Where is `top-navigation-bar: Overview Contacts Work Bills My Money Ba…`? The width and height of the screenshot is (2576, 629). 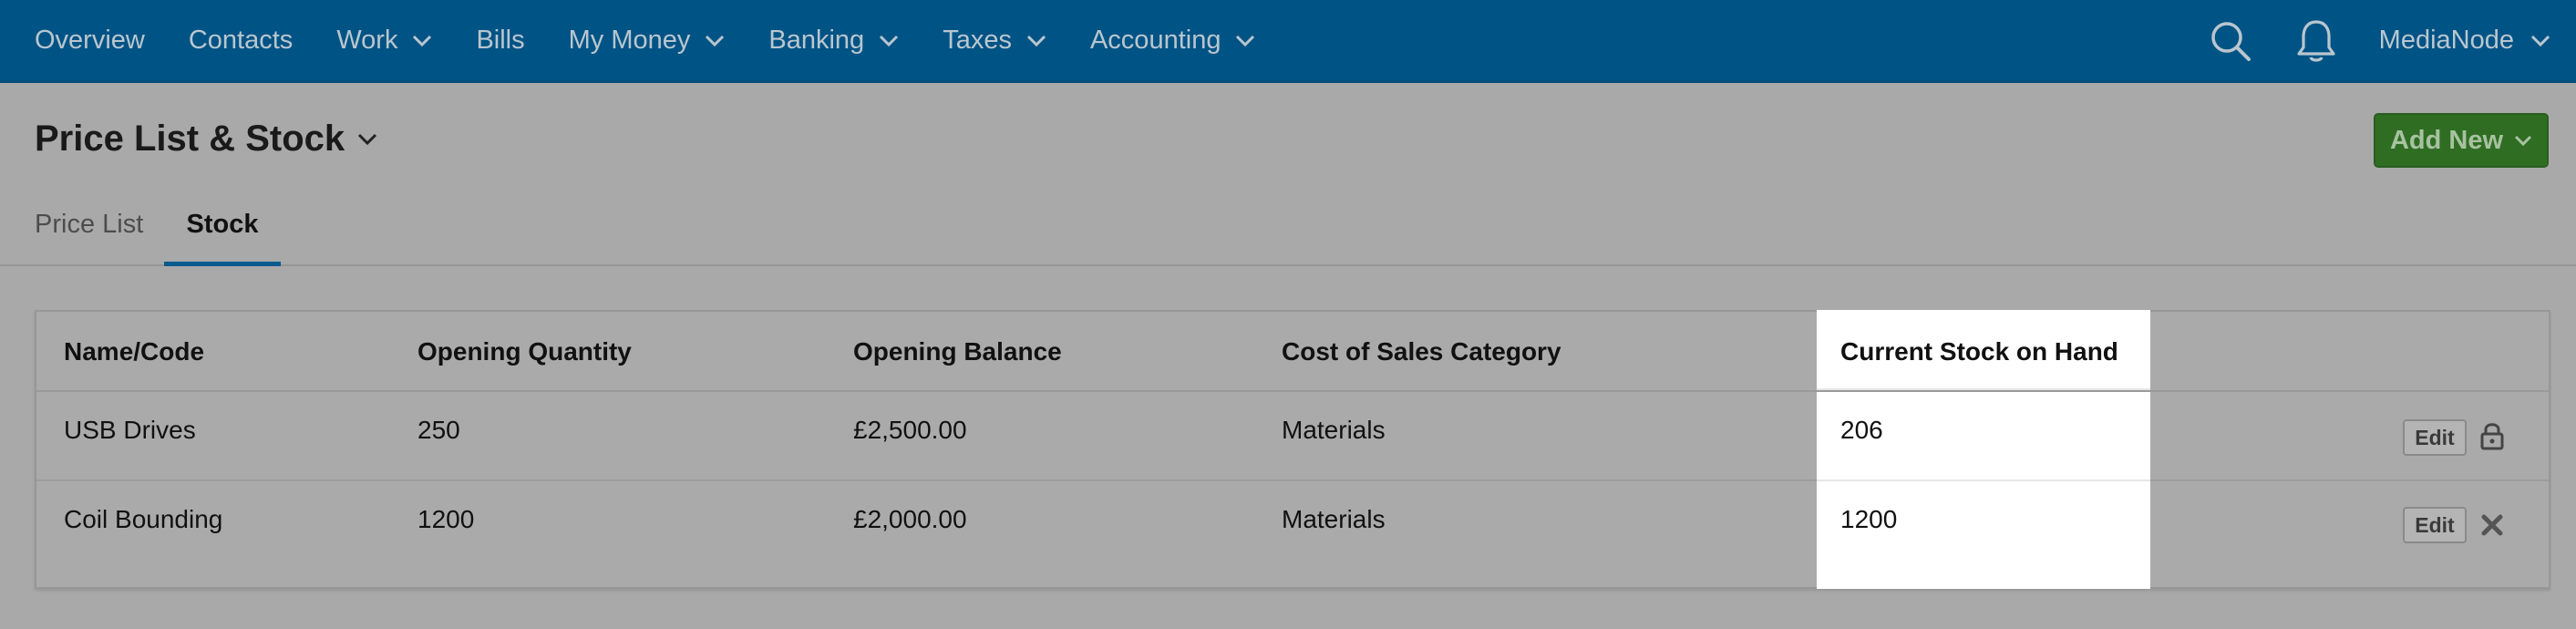 top-navigation-bar: Overview Contacts Work Bills My Money Ba… is located at coordinates (1288, 41).